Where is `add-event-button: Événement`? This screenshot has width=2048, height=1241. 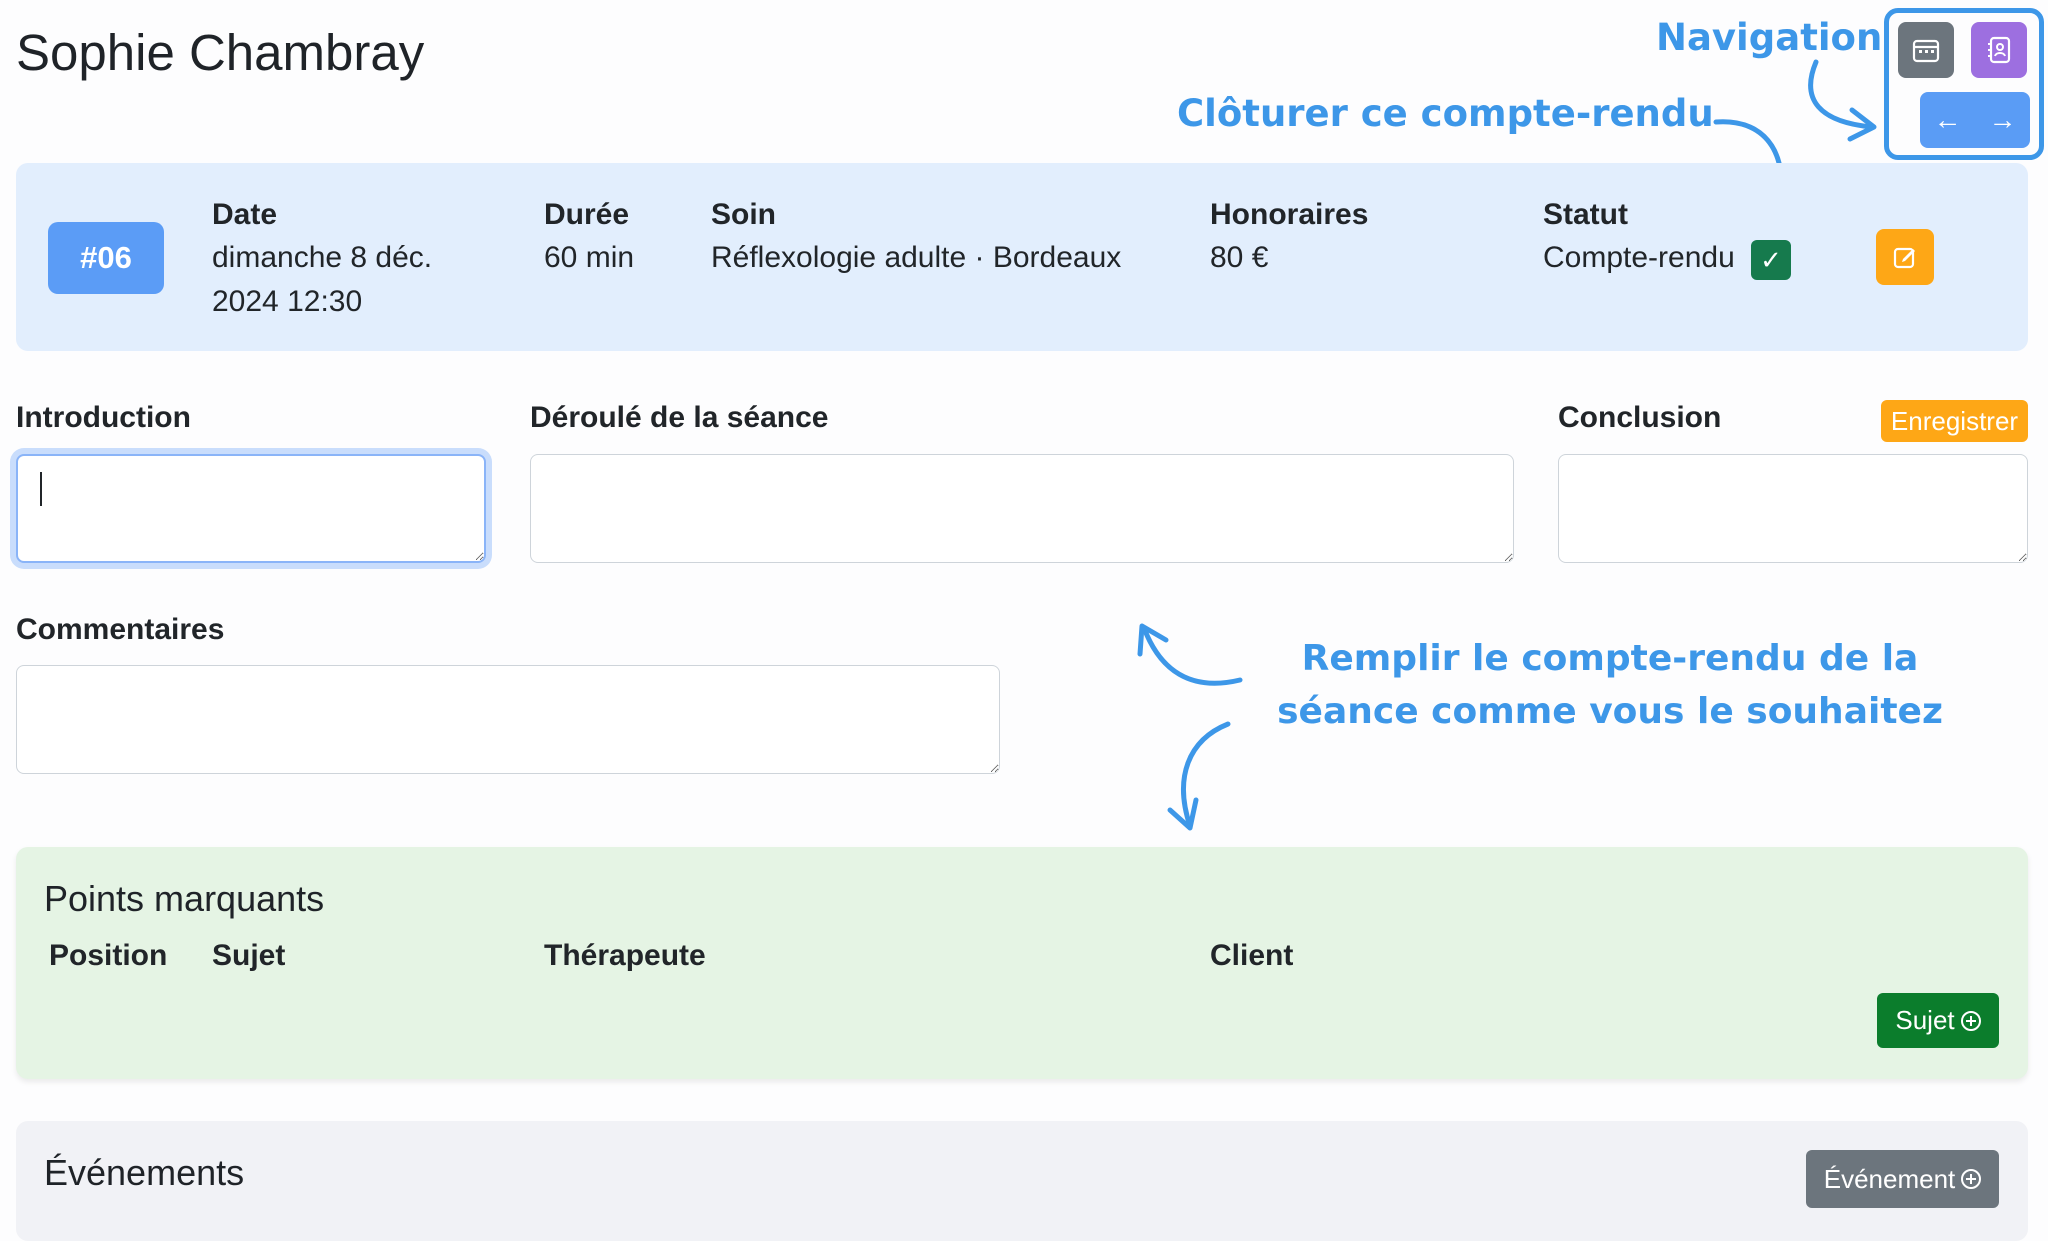 add-event-button: Événement is located at coordinates (1902, 1179).